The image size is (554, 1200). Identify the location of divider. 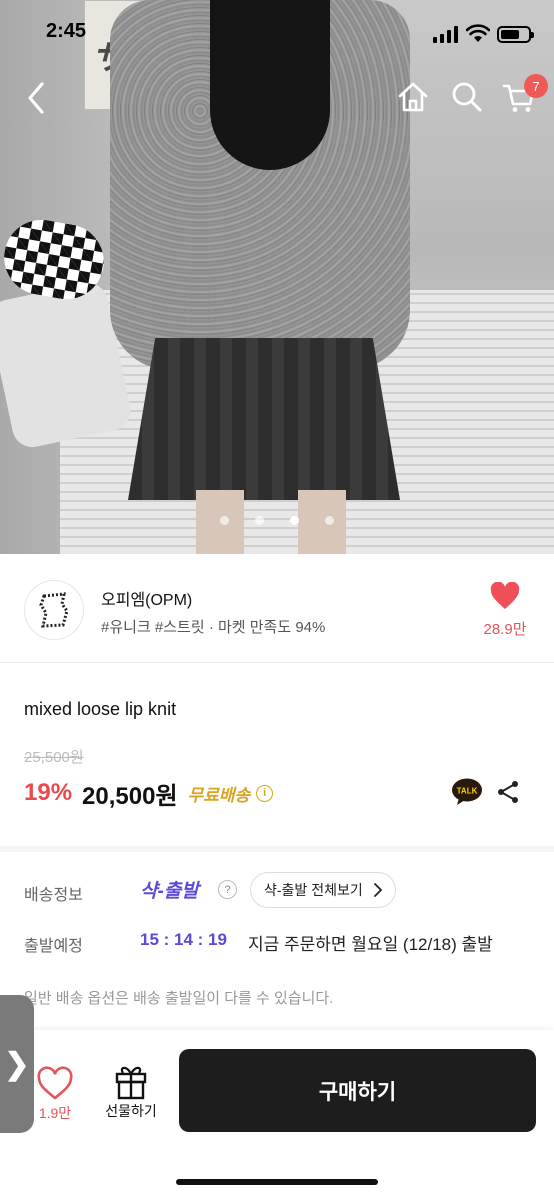
(277, 662).